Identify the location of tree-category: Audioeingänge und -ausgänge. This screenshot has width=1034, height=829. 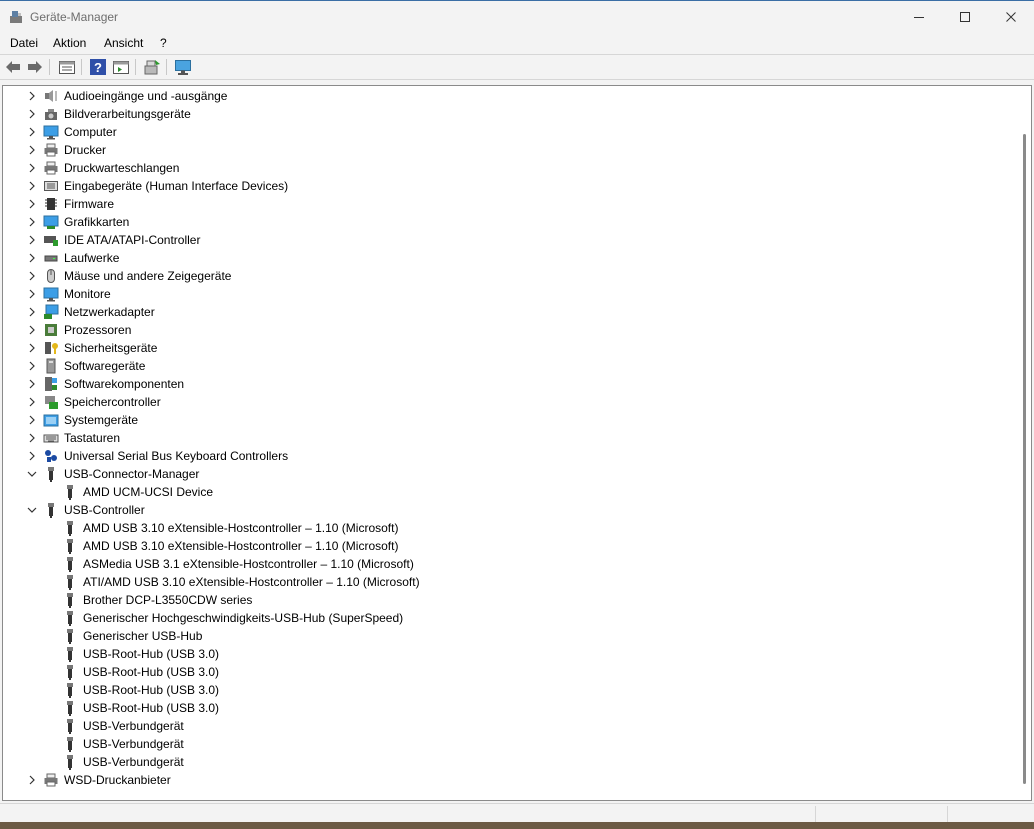
(508, 96).